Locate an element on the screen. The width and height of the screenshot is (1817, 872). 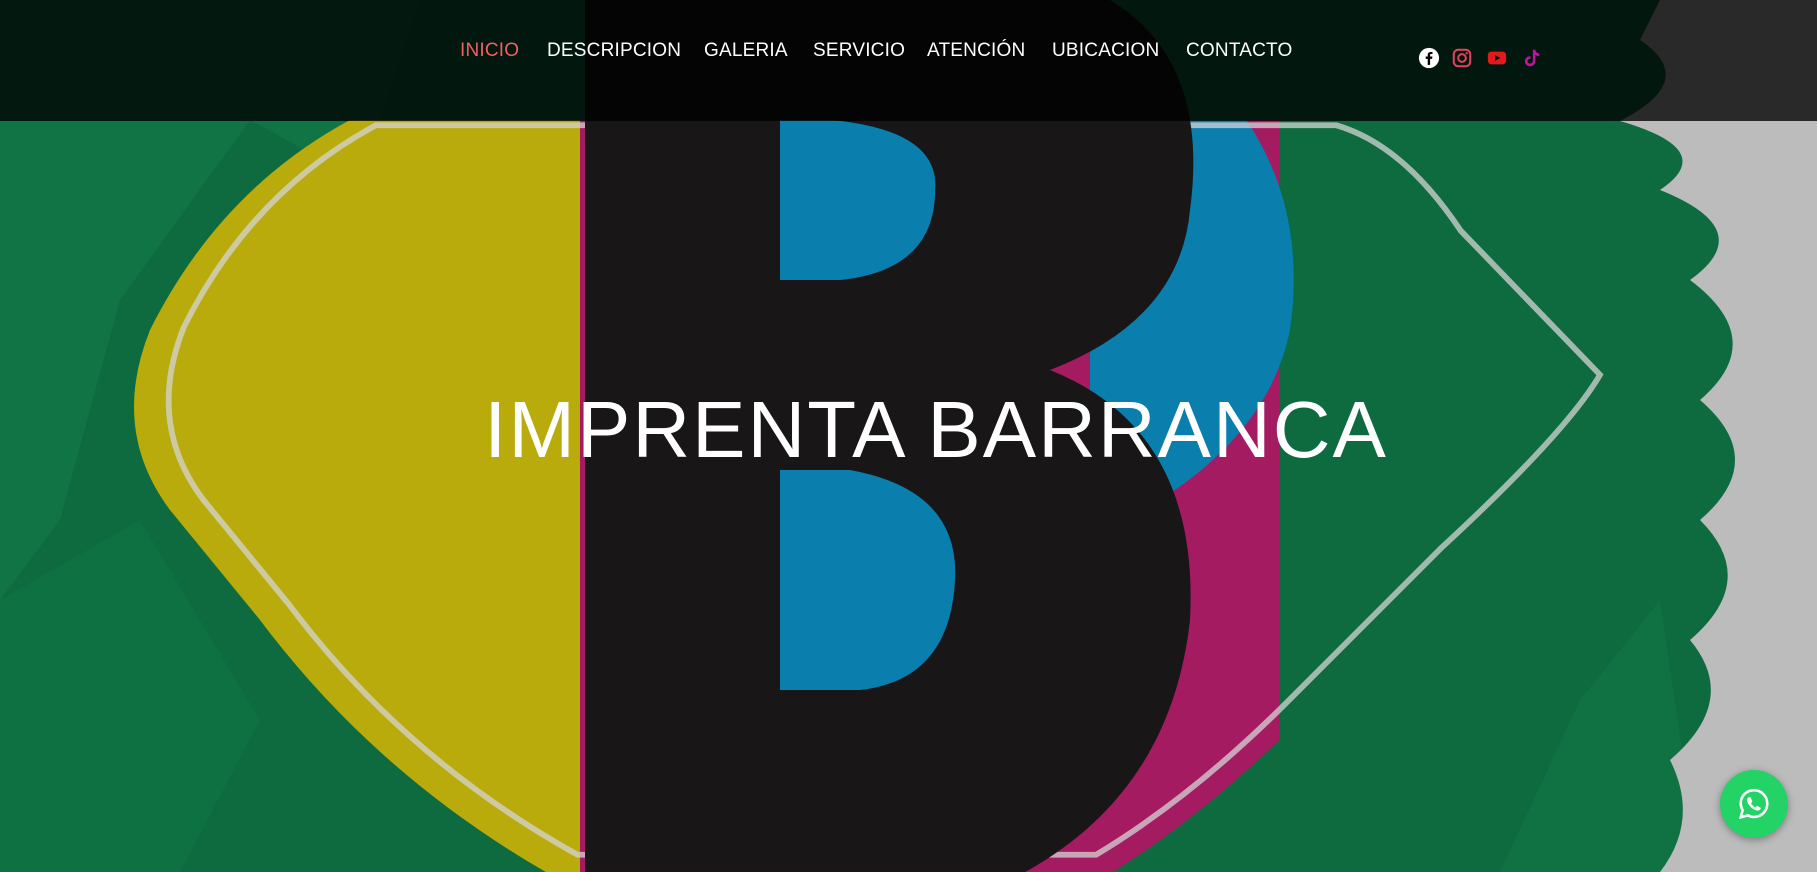
nav-link-descripcion: DESCRIPCION is located at coordinates (614, 51).